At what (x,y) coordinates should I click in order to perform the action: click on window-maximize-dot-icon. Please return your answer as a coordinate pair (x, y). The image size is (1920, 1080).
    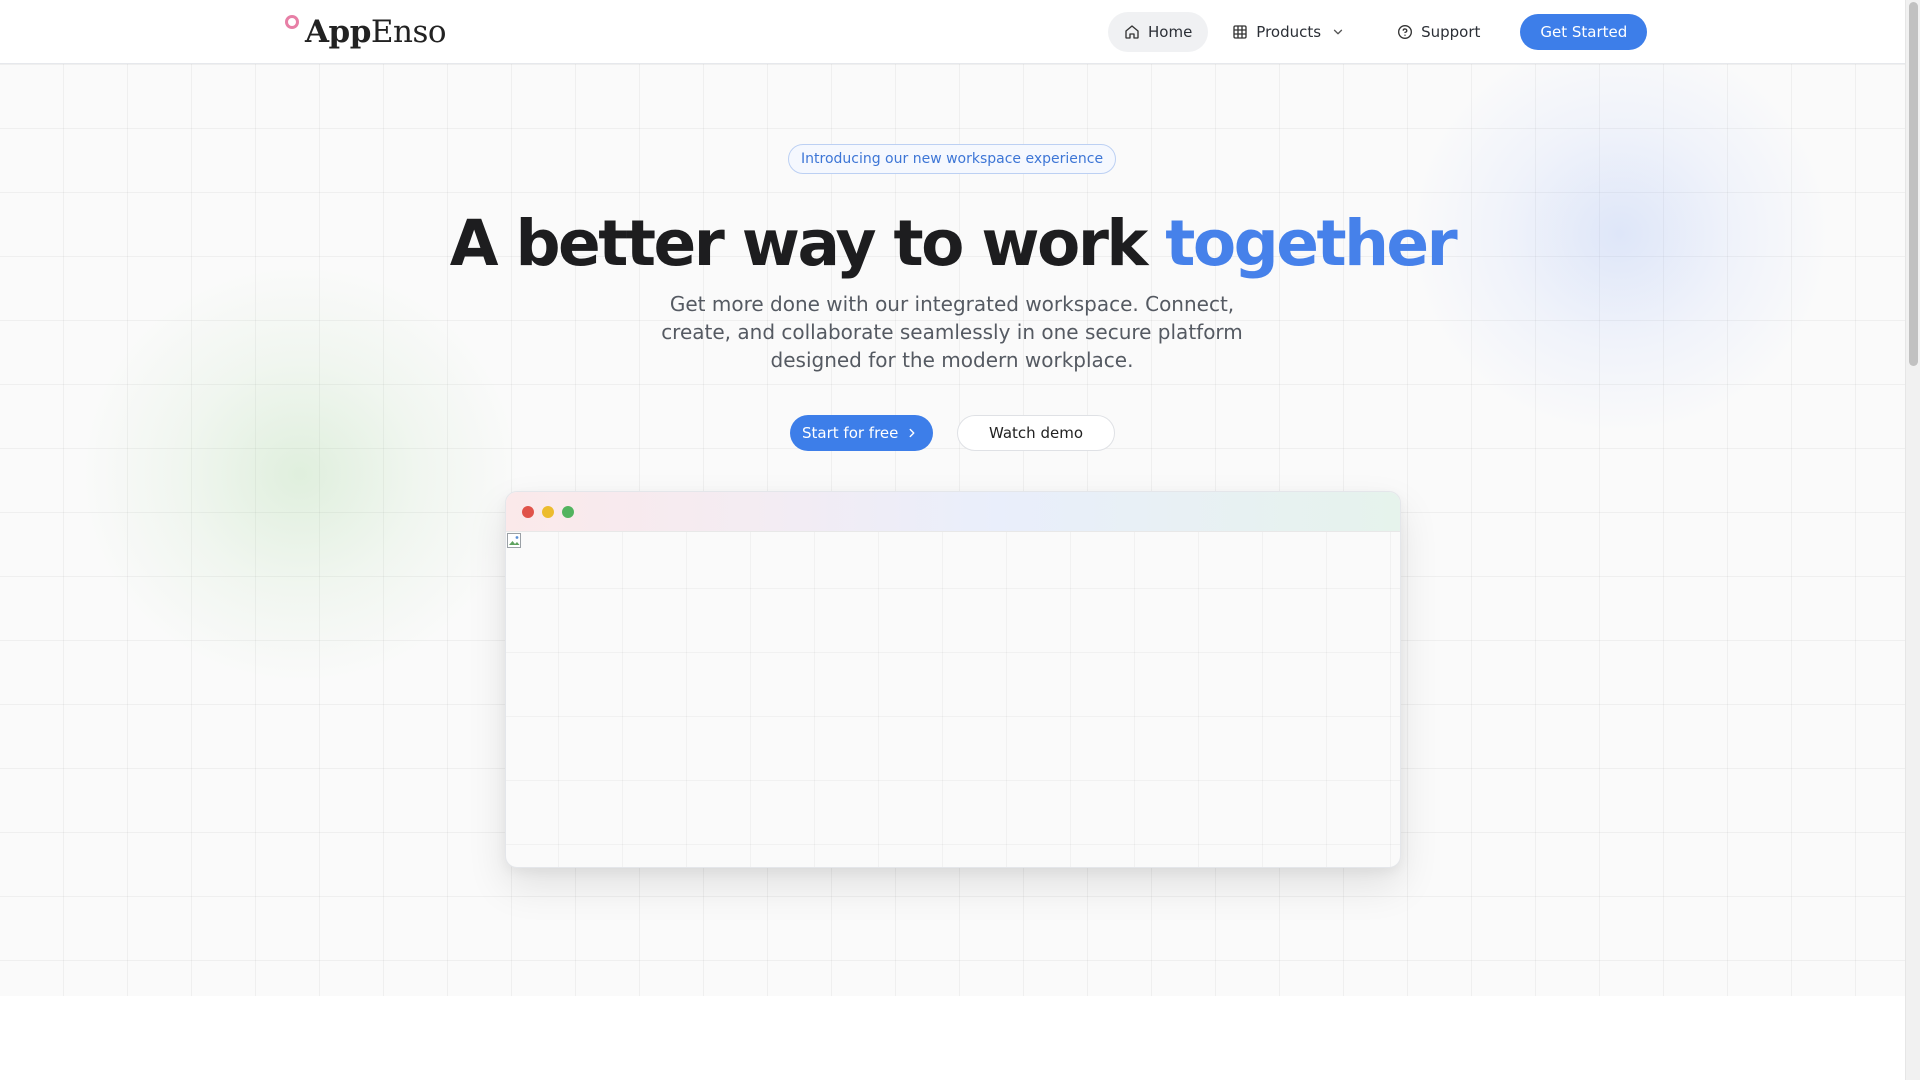
    Looking at the image, I should click on (568, 512).